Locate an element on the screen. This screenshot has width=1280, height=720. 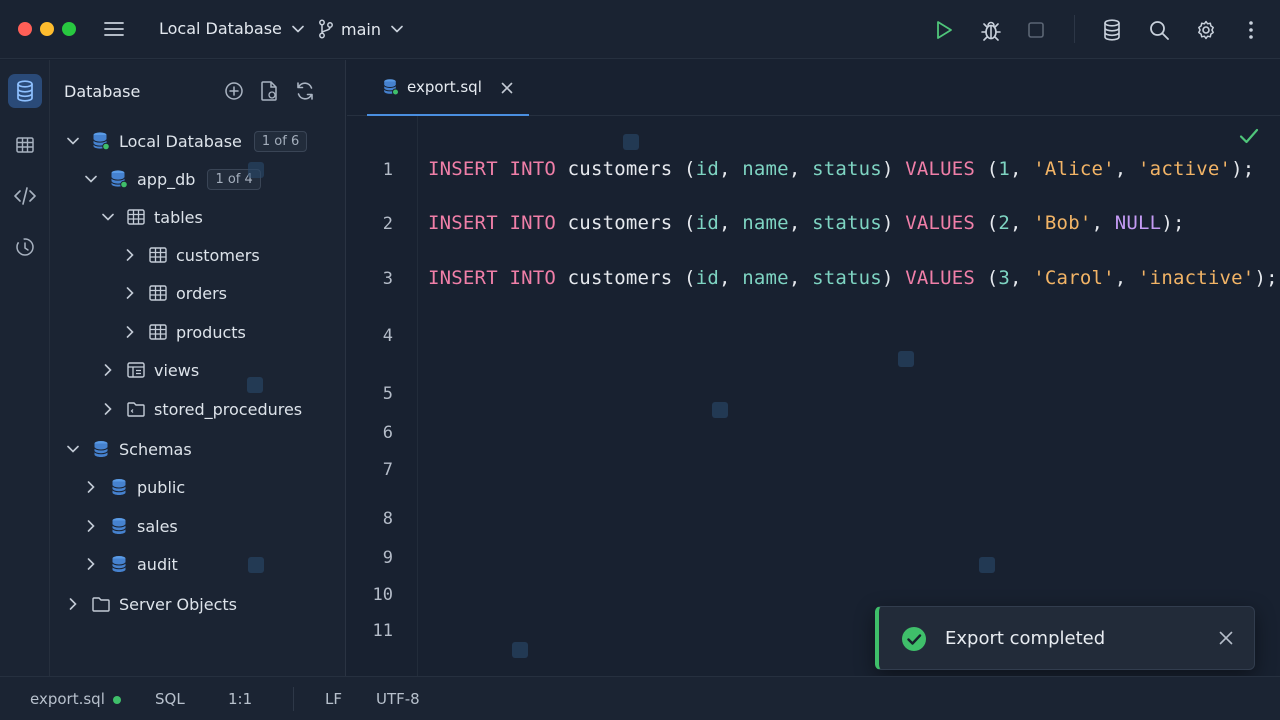
schema-icon is located at coordinates (25, 247).